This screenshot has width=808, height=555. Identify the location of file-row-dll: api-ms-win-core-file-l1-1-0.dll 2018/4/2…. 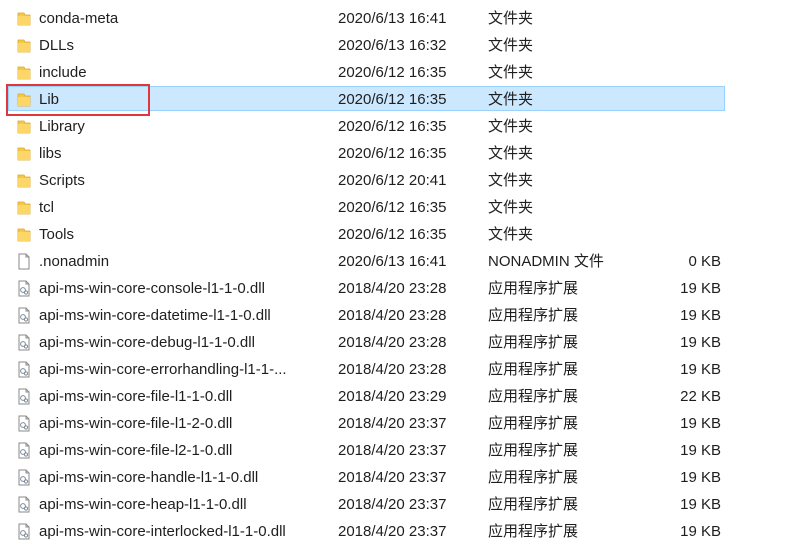
(404, 396).